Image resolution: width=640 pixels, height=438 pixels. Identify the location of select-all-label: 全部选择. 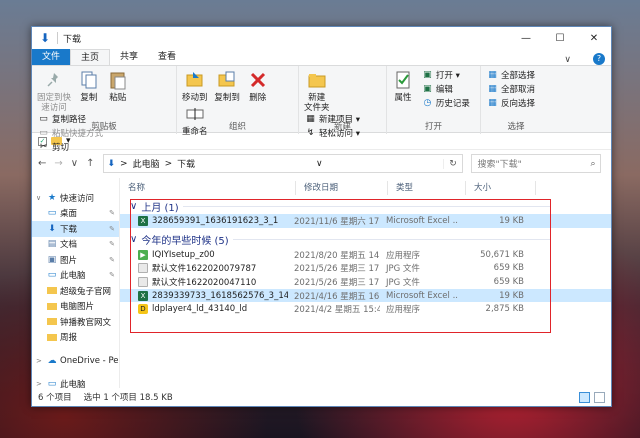
(518, 76).